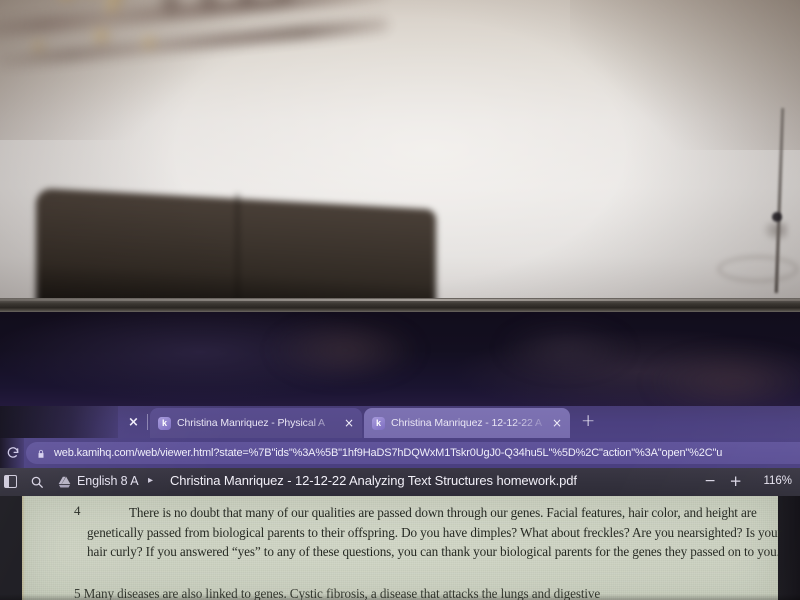 This screenshot has height=600, width=800. What do you see at coordinates (588, 421) in the screenshot?
I see `new-tab-button: +` at bounding box center [588, 421].